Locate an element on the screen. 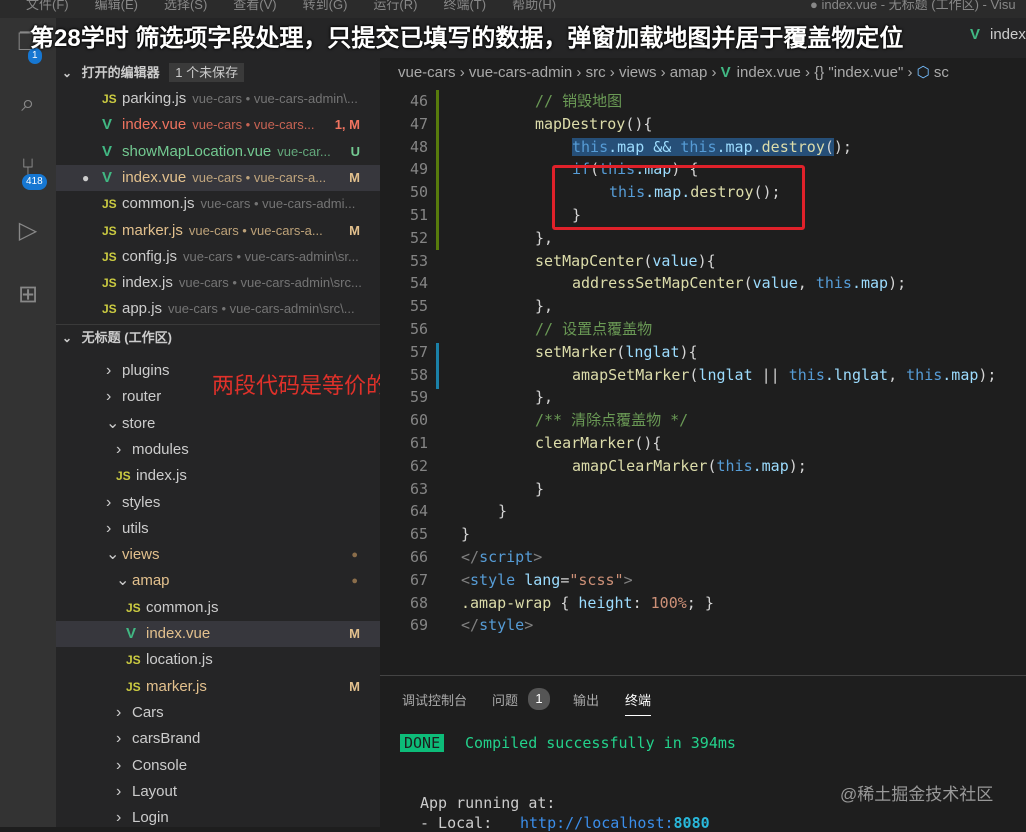 The image size is (1026, 832). code-line: /** 清除点覆盖物 */ is located at coordinates (611, 420).